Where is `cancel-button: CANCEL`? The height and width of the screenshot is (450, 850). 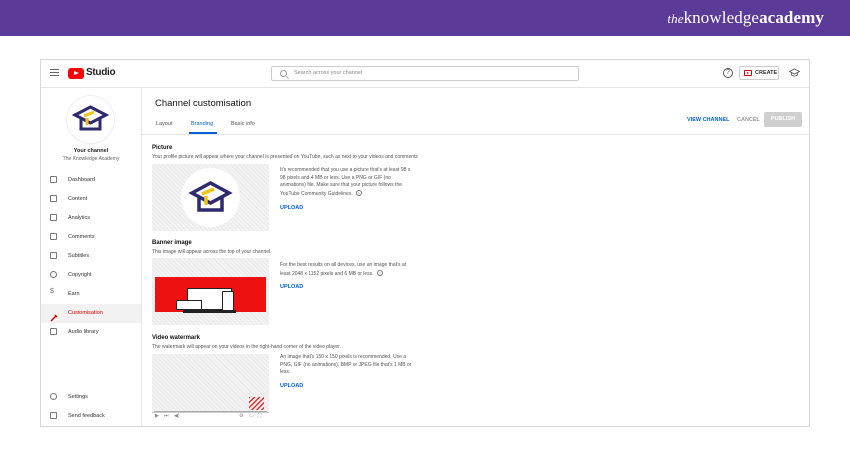 cancel-button: CANCEL is located at coordinates (748, 120).